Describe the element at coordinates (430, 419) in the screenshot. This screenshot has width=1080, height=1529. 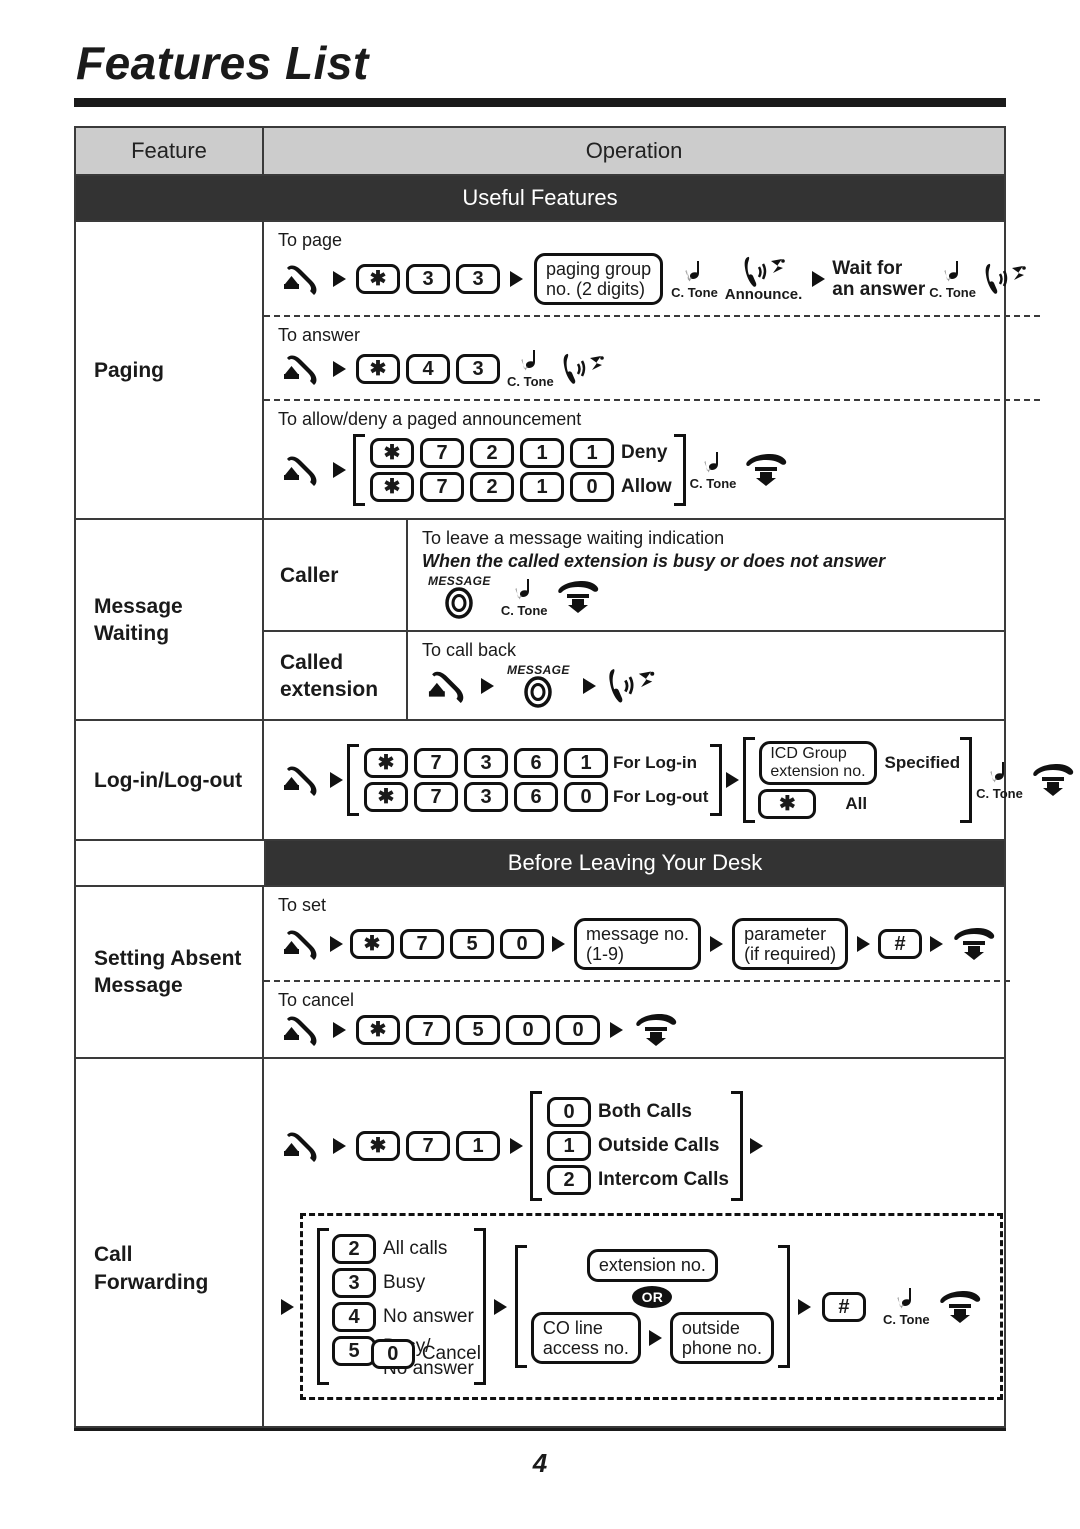
I see `step-caption: To allow/deny a paged announcement` at that location.